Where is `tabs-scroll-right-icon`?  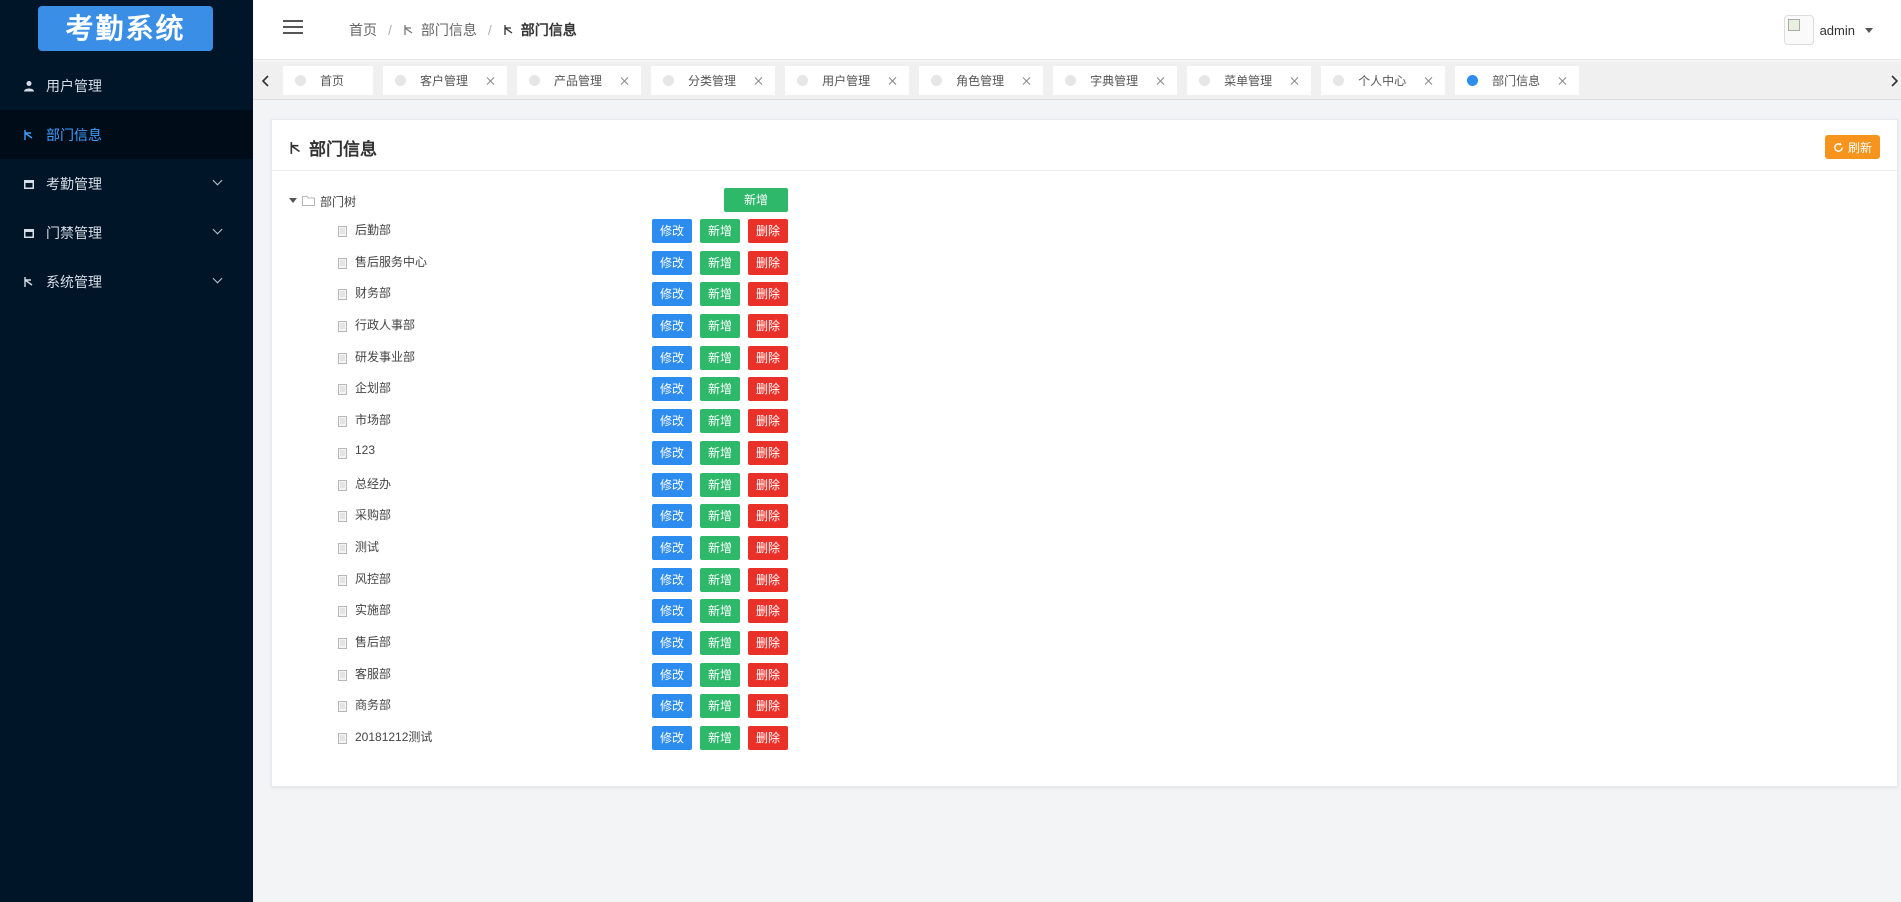
tabs-scroll-right-icon is located at coordinates (1894, 81).